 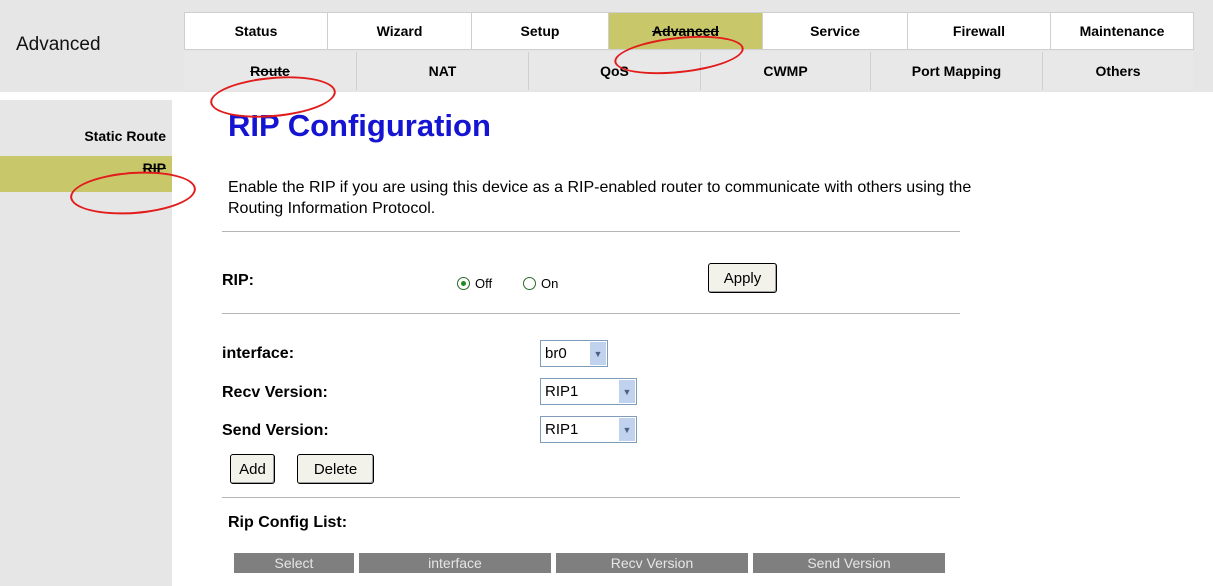 What do you see at coordinates (562, 429) in the screenshot?
I see `send-version-value: RIP1` at bounding box center [562, 429].